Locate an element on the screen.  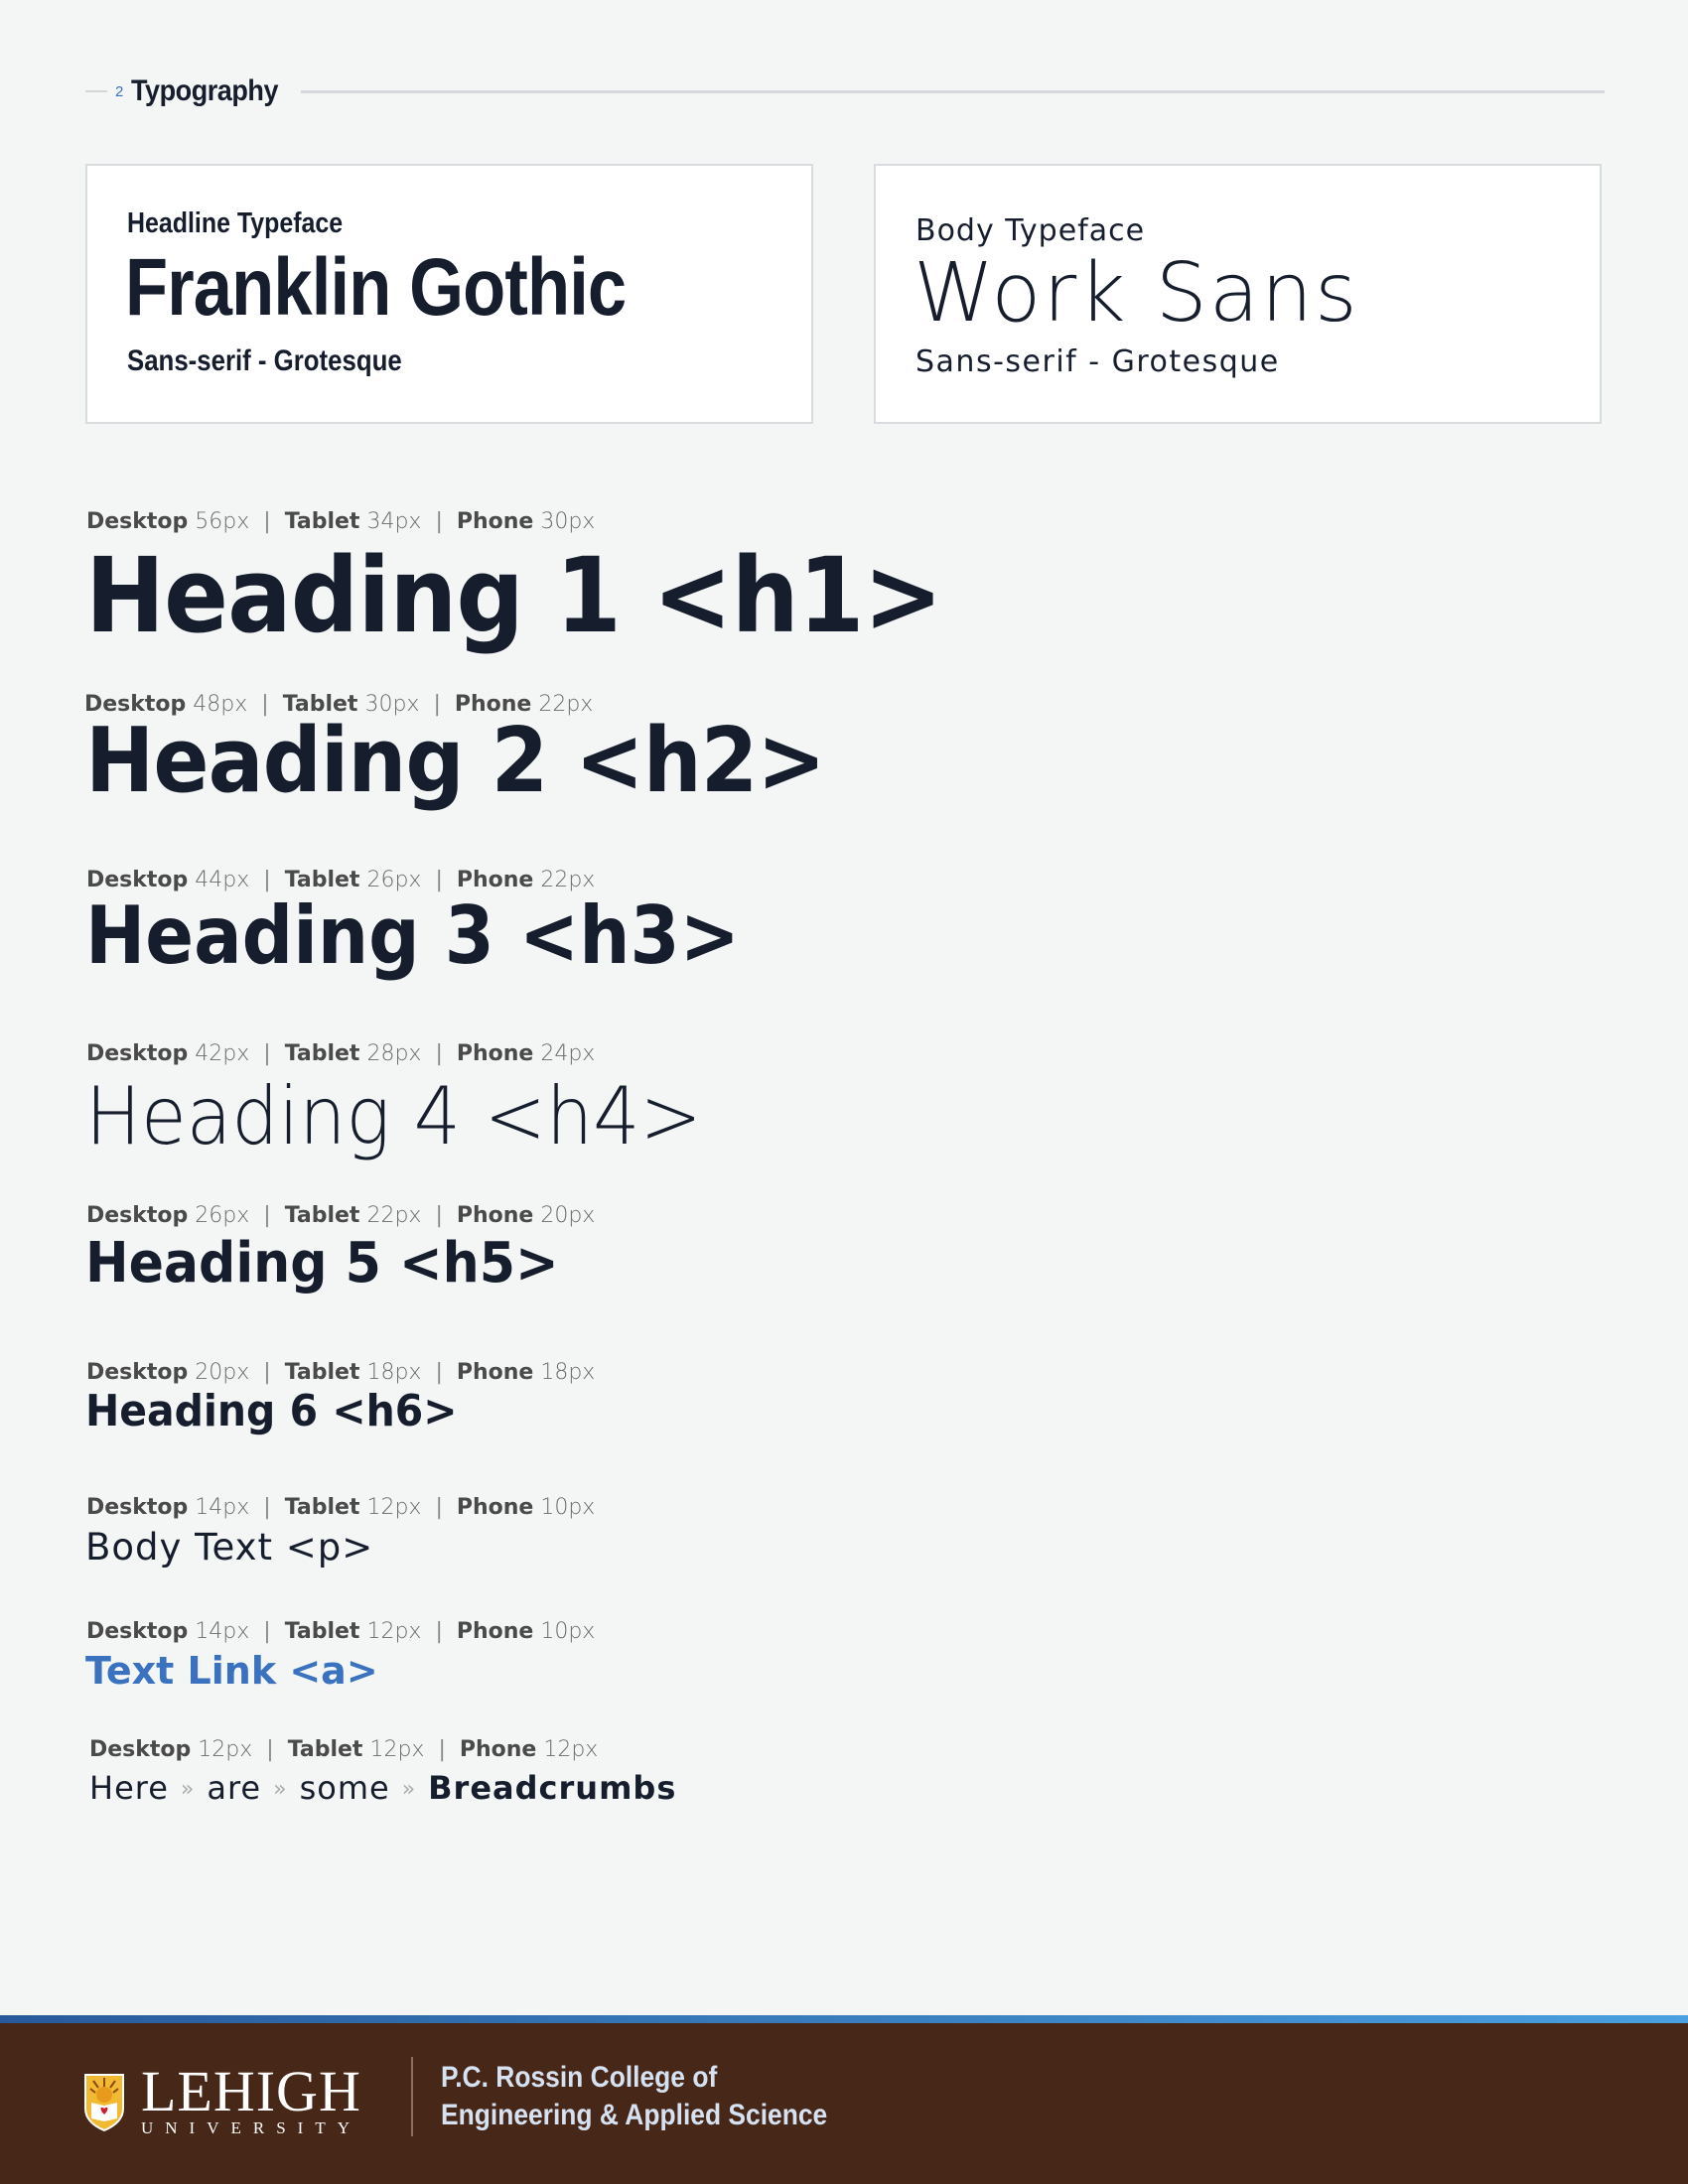
headline-typeface-classification: Sans-serif - Grotesque is located at coordinates (264, 360).